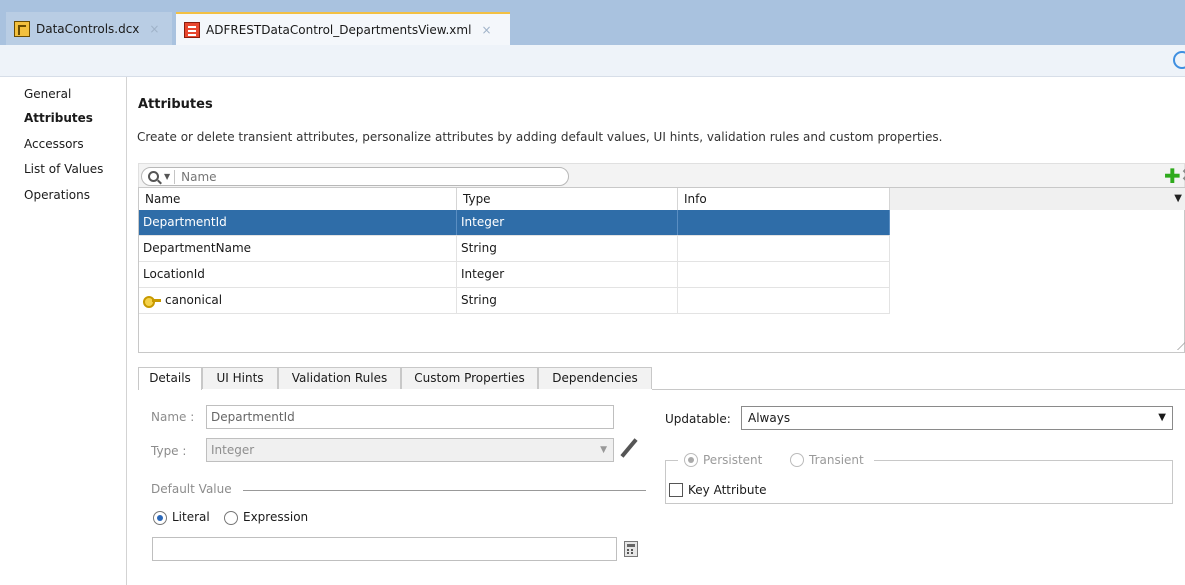  I want to click on cell-name: DepartmentId, so click(298, 222).